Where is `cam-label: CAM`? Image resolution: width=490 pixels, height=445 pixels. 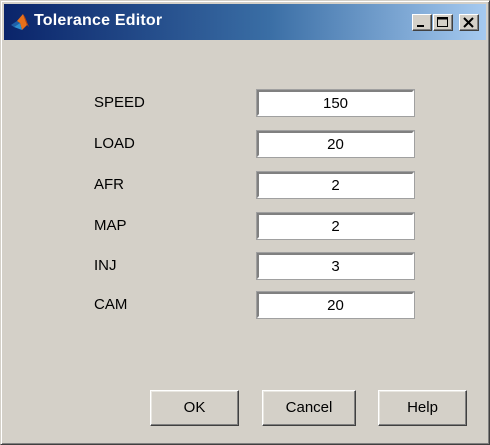
cam-label: CAM is located at coordinates (111, 304).